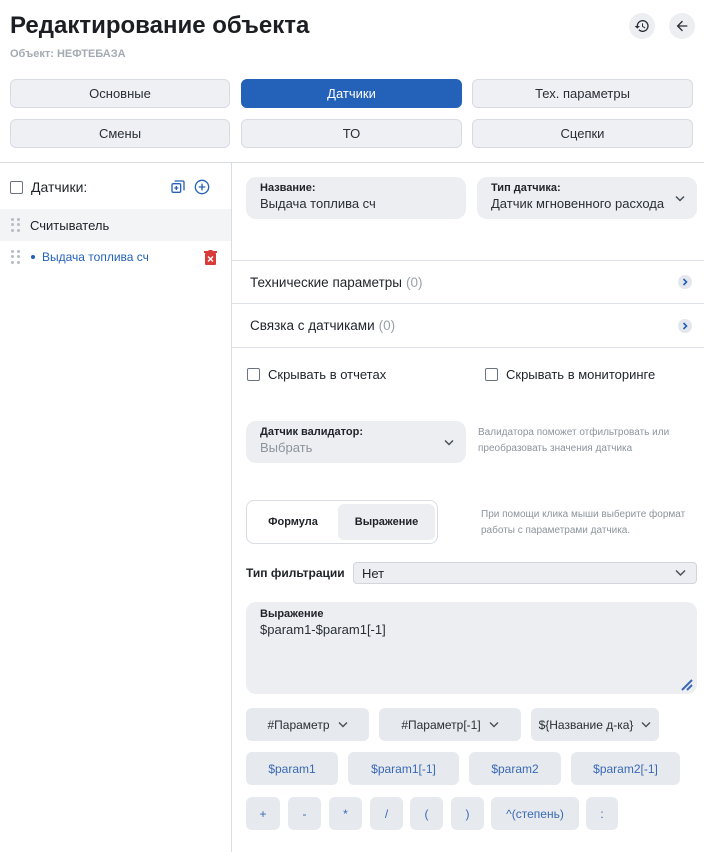  I want to click on param-prev-dropdown: #Параметр[-1], so click(450, 724).